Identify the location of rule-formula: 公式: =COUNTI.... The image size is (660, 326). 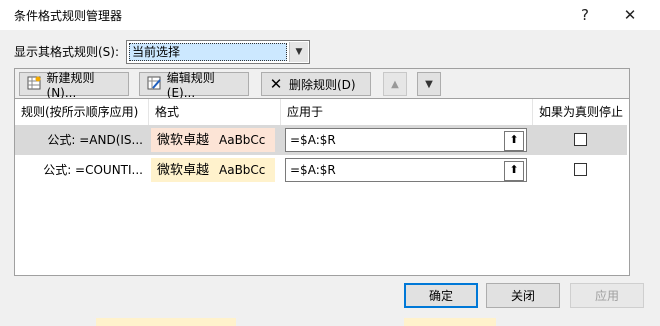
(93, 170).